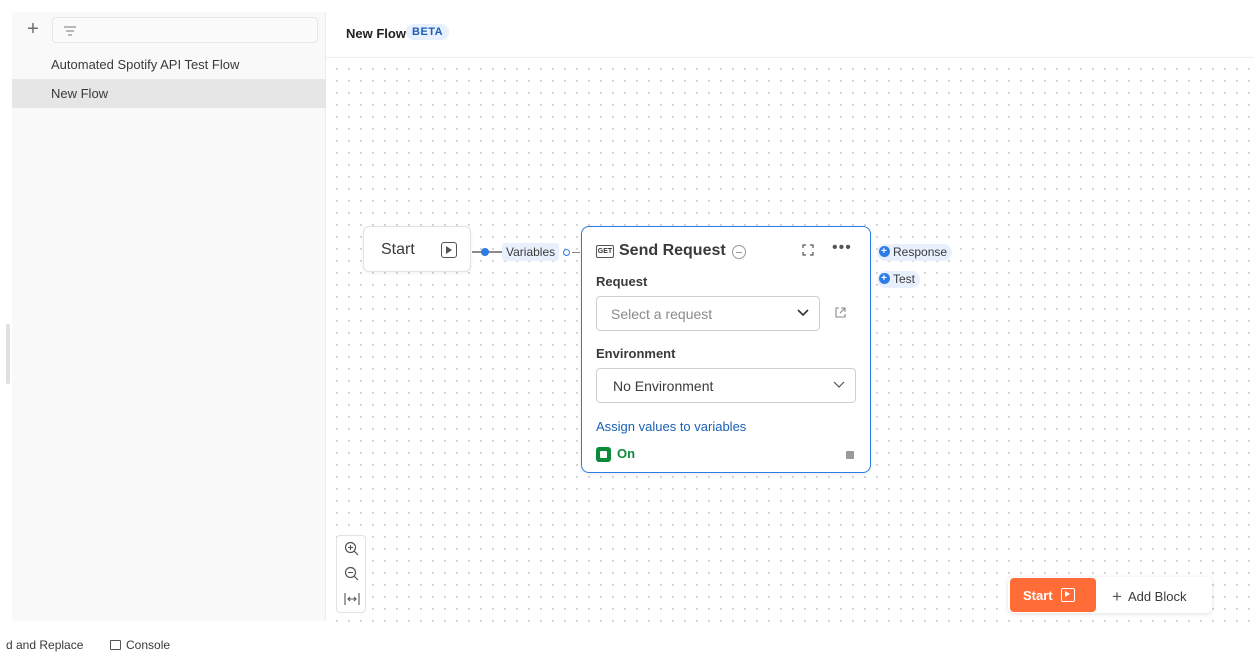 The image size is (1254, 653). I want to click on zoom-controls, so click(351, 574).